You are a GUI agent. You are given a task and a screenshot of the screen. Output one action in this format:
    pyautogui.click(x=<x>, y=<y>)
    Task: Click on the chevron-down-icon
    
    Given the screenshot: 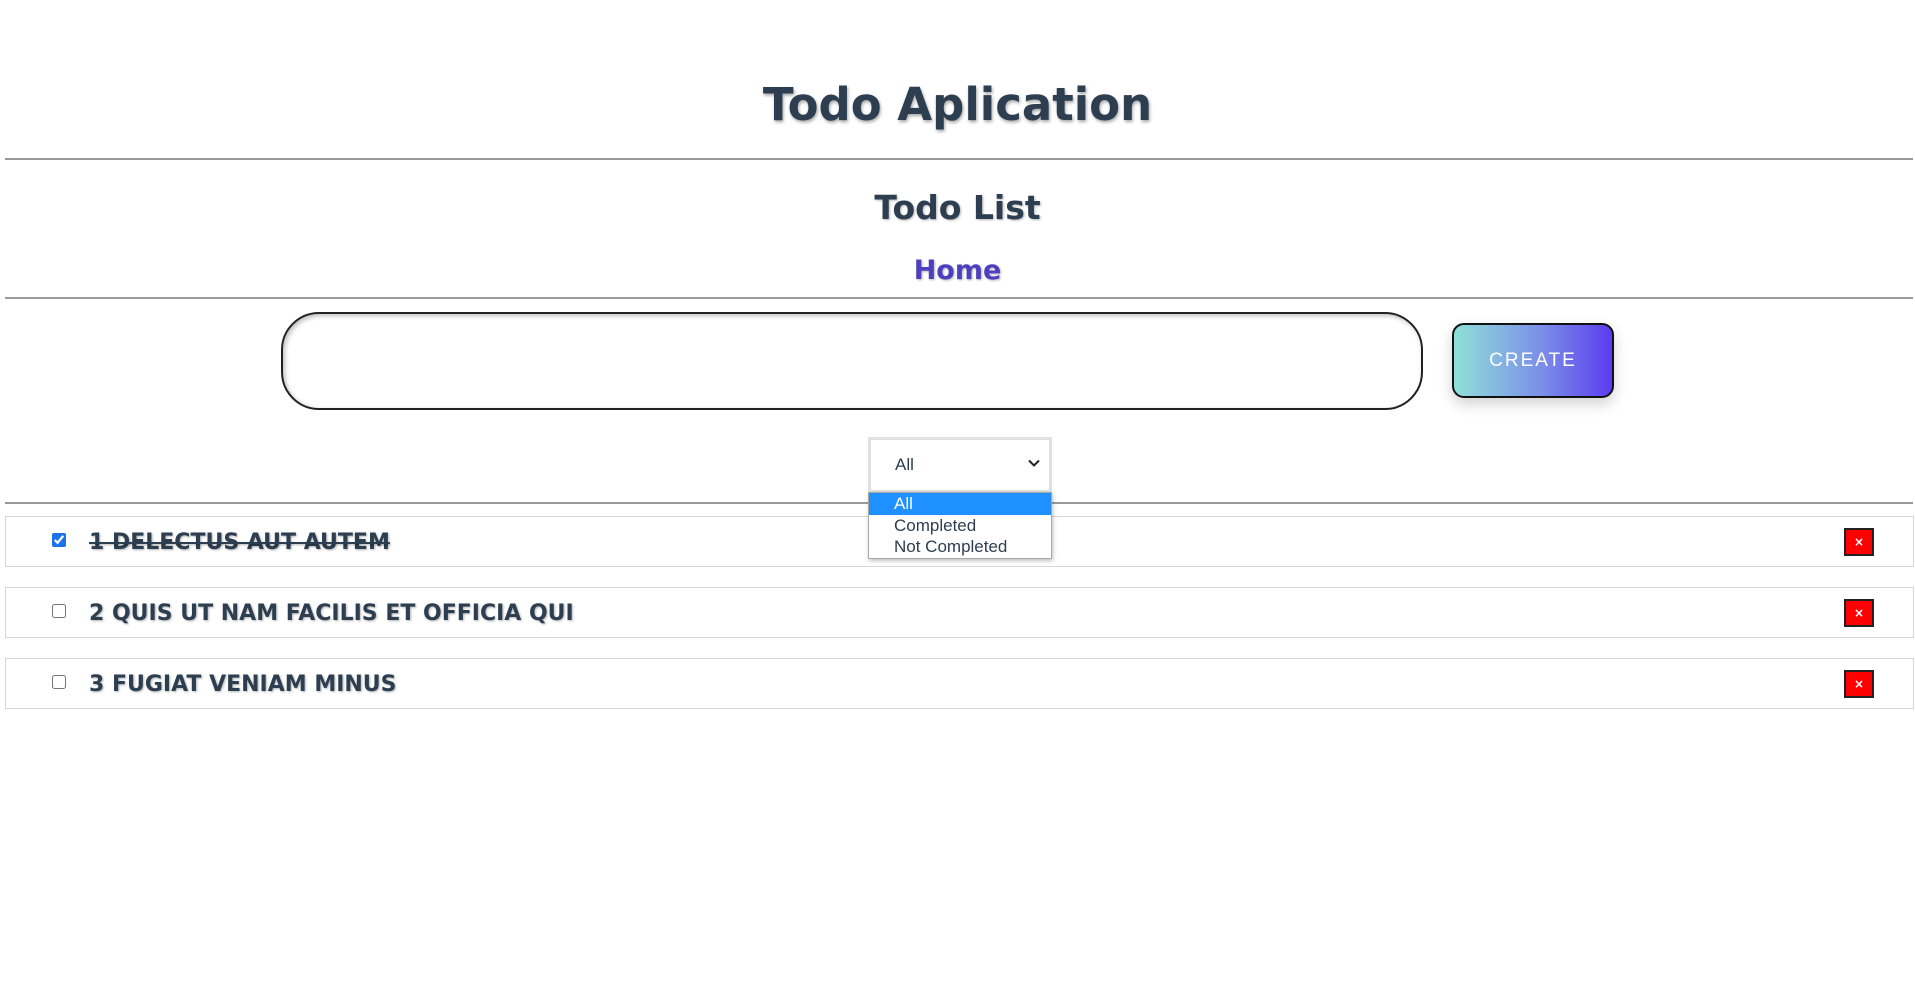 What is the action you would take?
    pyautogui.click(x=1034, y=463)
    